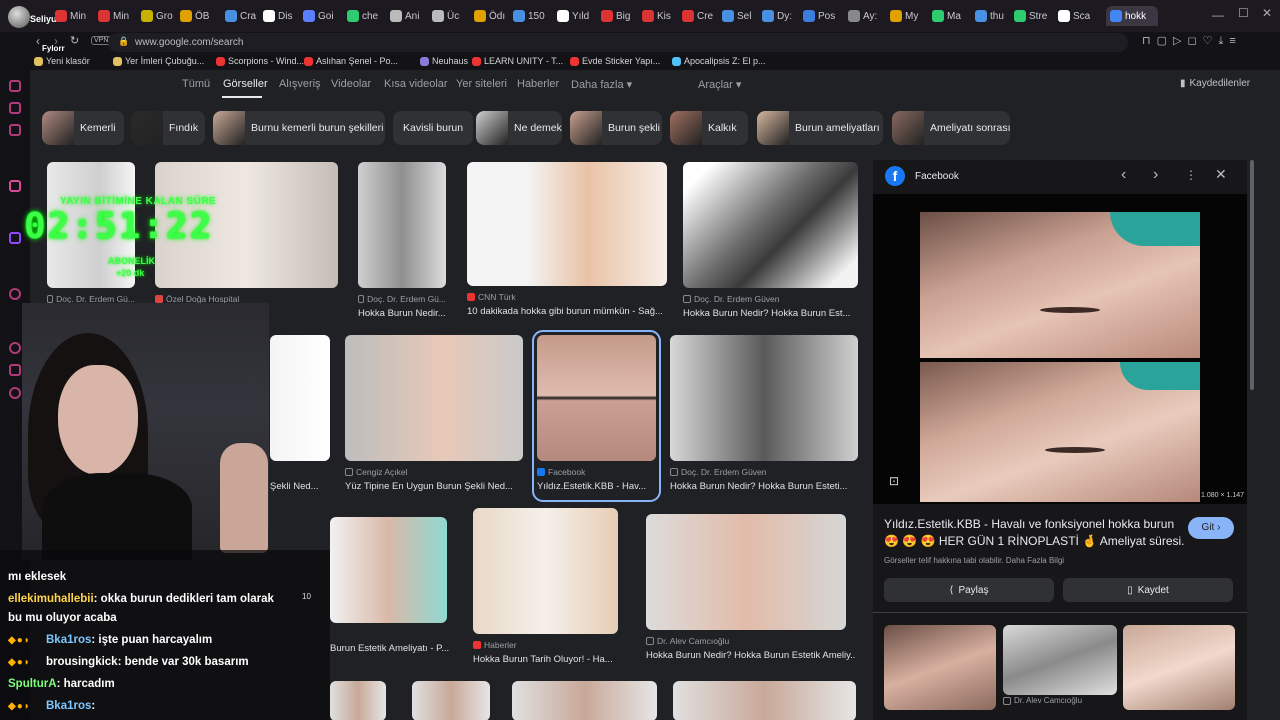  What do you see at coordinates (15, 294) in the screenshot?
I see `sidebar-player-icon` at bounding box center [15, 294].